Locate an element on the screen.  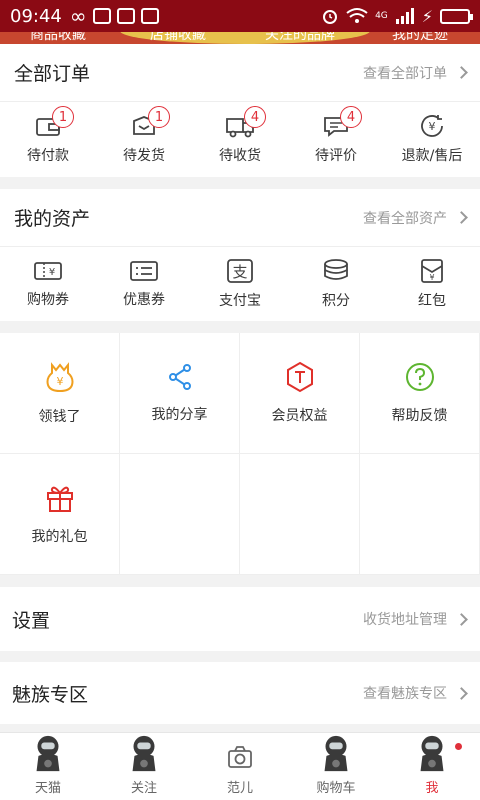
assets-title: 我的资产 is located at coordinates (52, 219).